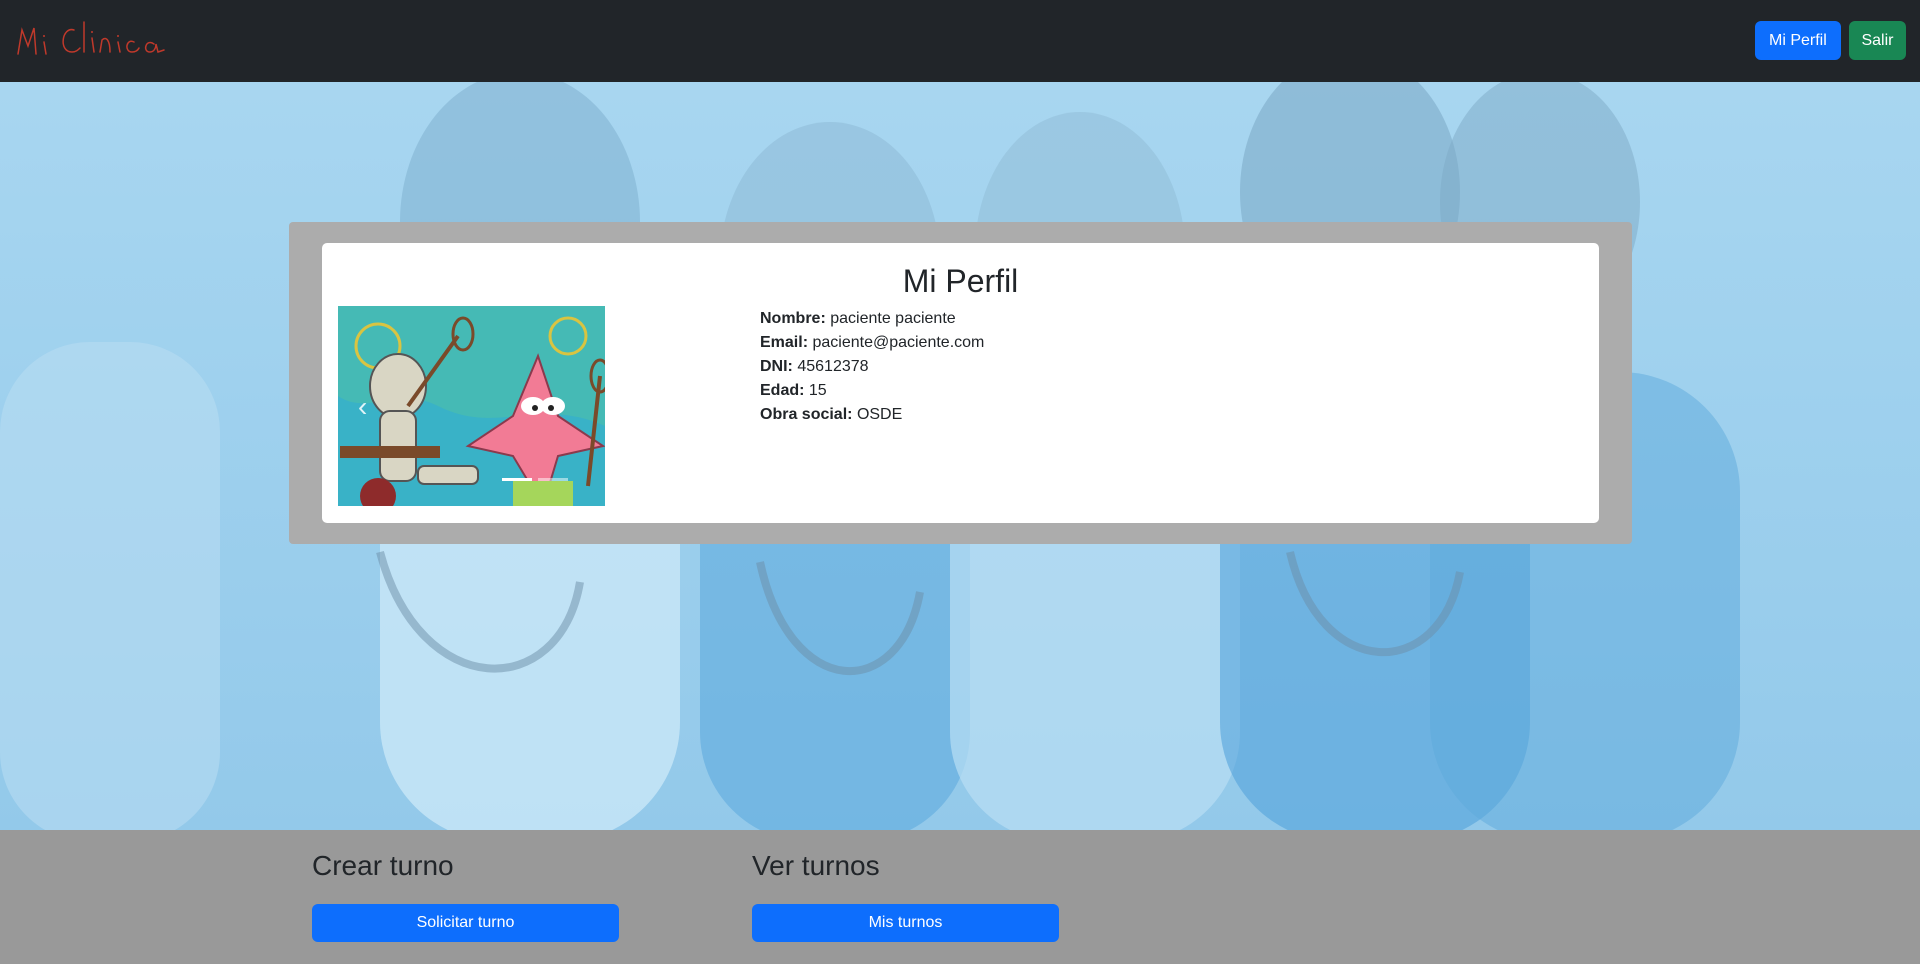 This screenshot has width=1920, height=964. Describe the element at coordinates (898, 342) in the screenshot. I see `field-value: paciente@paciente.com` at that location.